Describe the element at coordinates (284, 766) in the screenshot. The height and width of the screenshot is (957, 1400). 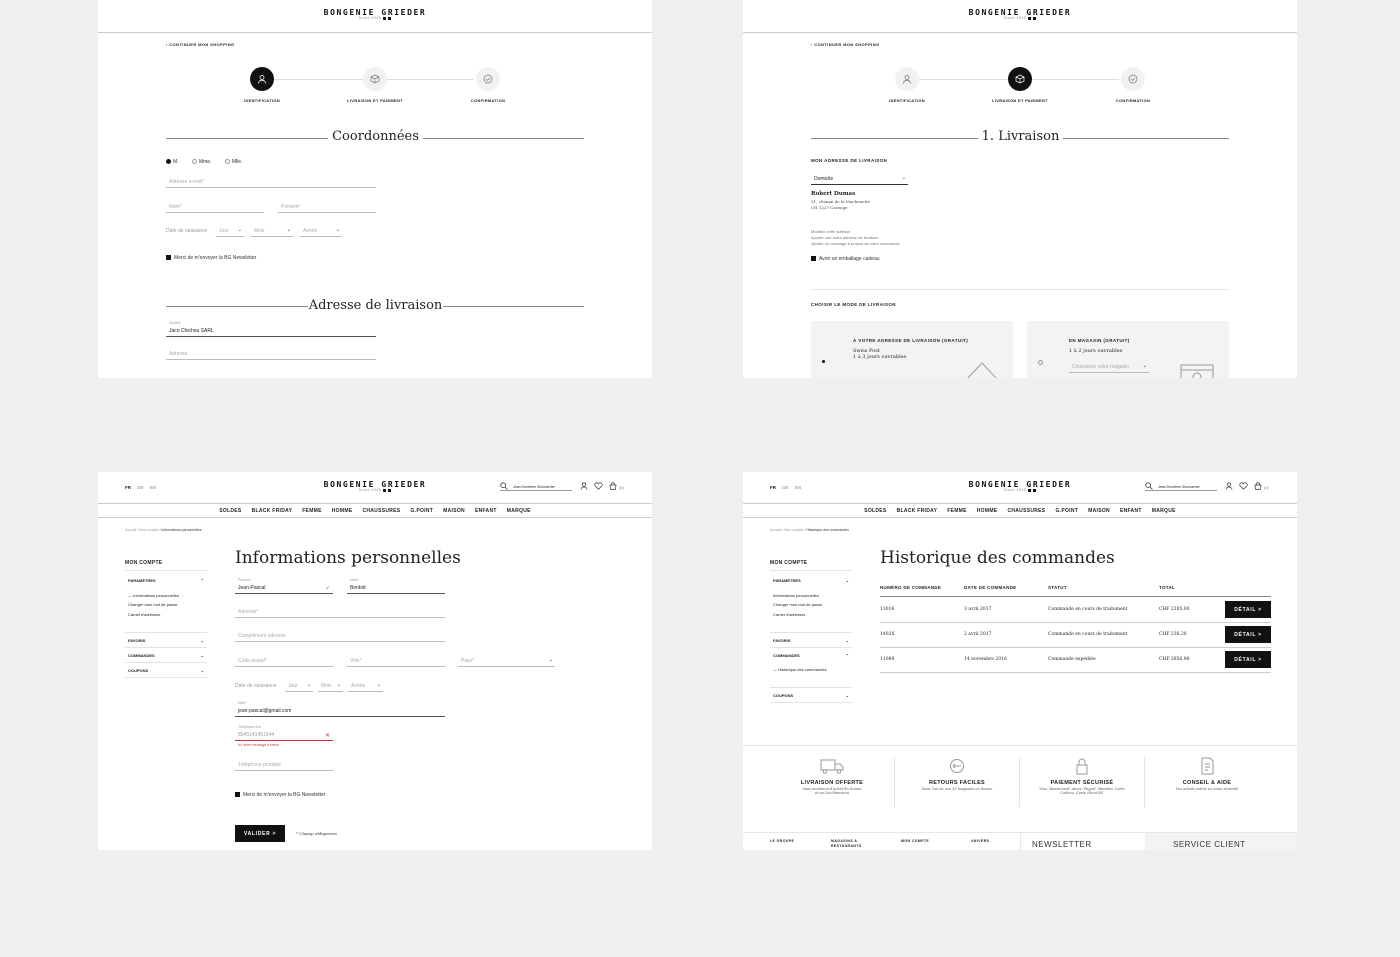
I see `mobile-field: Téléphone portable` at that location.